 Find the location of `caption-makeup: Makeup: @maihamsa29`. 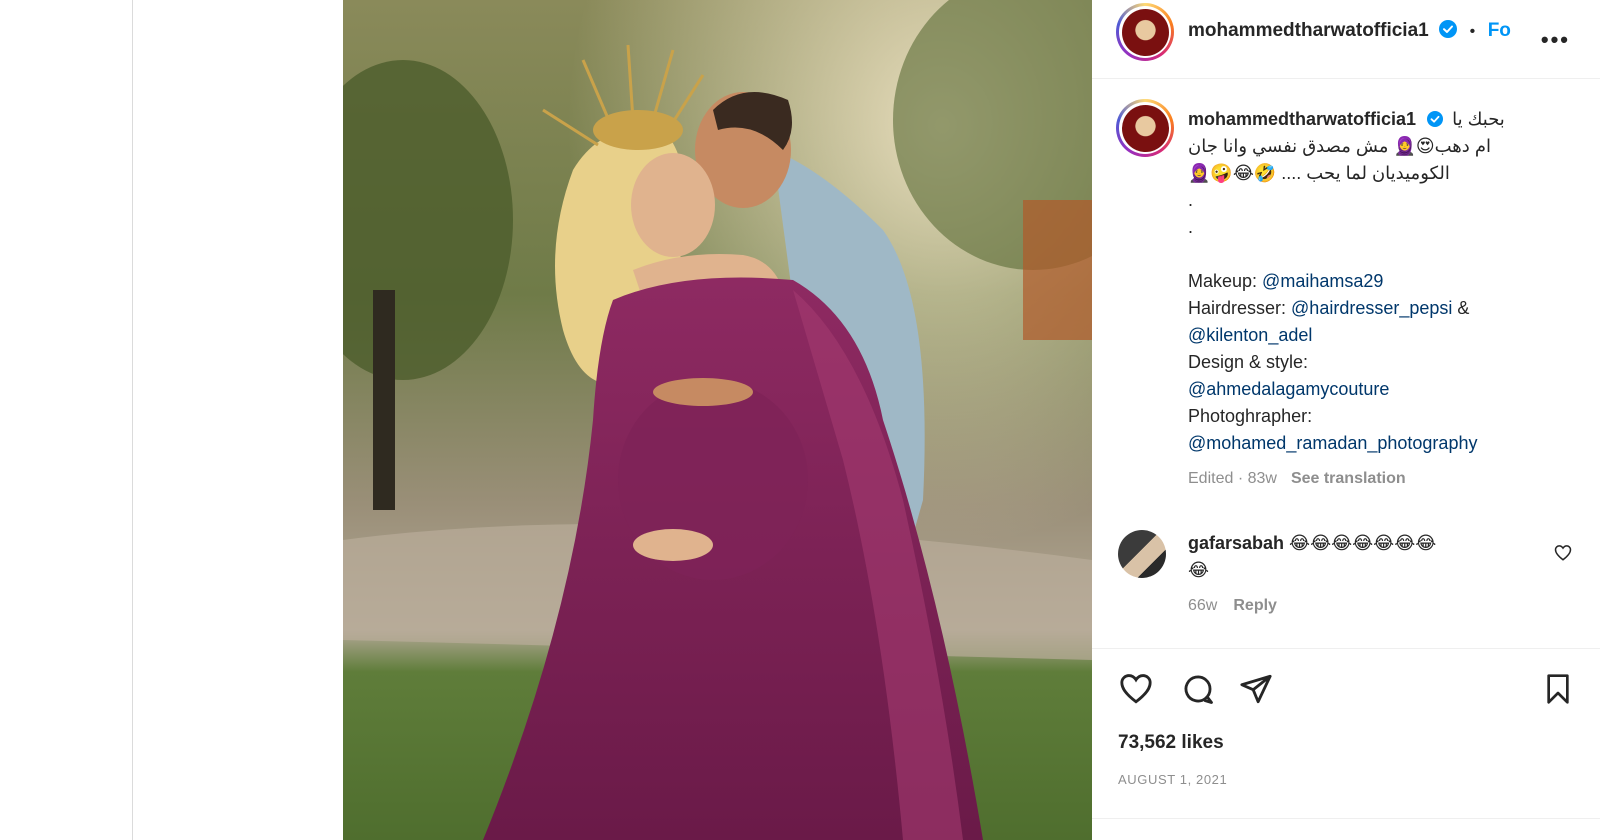

caption-makeup: Makeup: @maihamsa29 is located at coordinates (1378, 281).